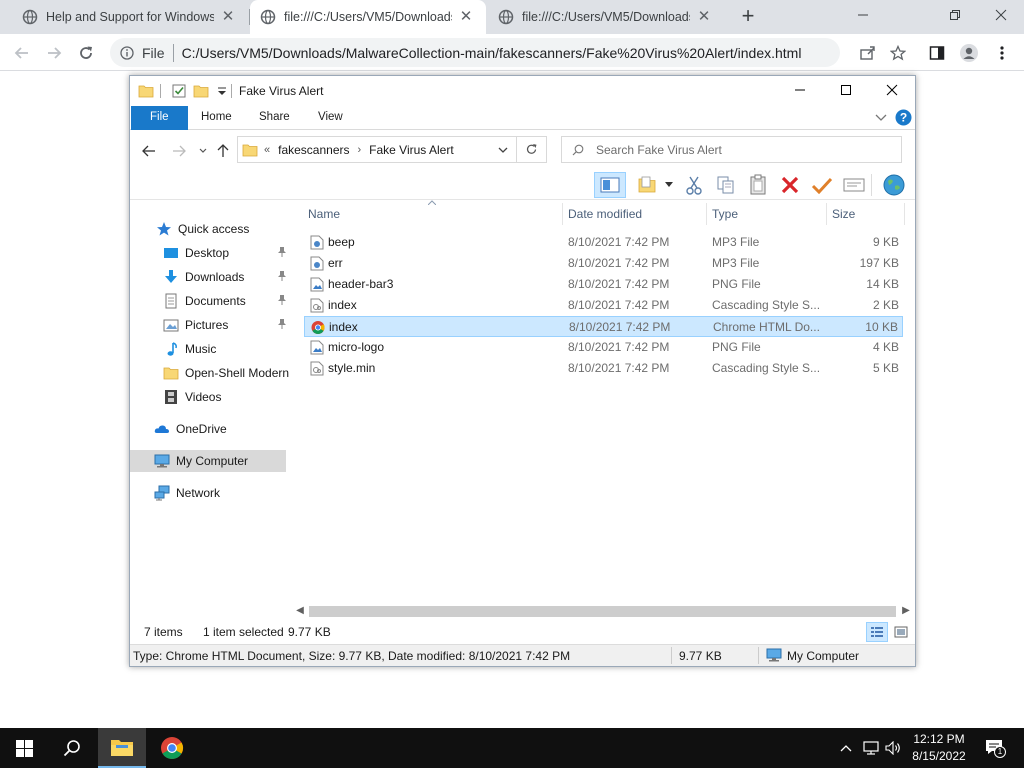  I want to click on forward-button, so click(54, 53).